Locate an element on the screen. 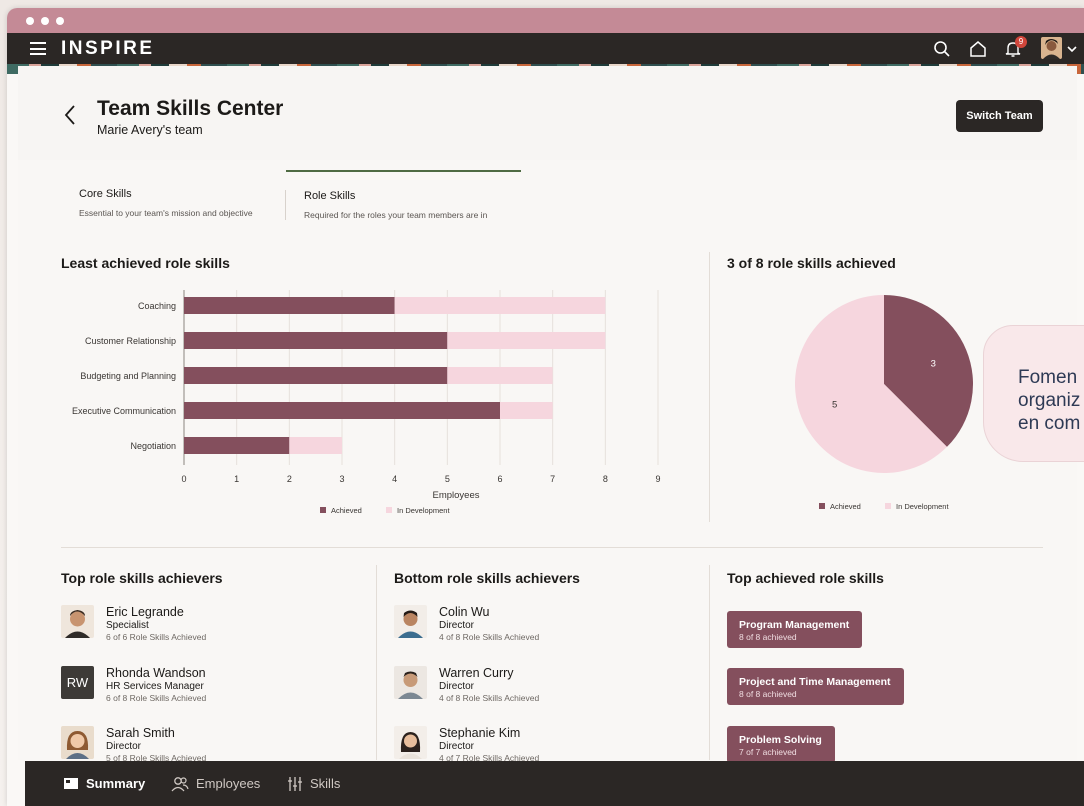 Image resolution: width=1084 pixels, height=806 pixels. x-axis-label: Employees is located at coordinates (456, 495).